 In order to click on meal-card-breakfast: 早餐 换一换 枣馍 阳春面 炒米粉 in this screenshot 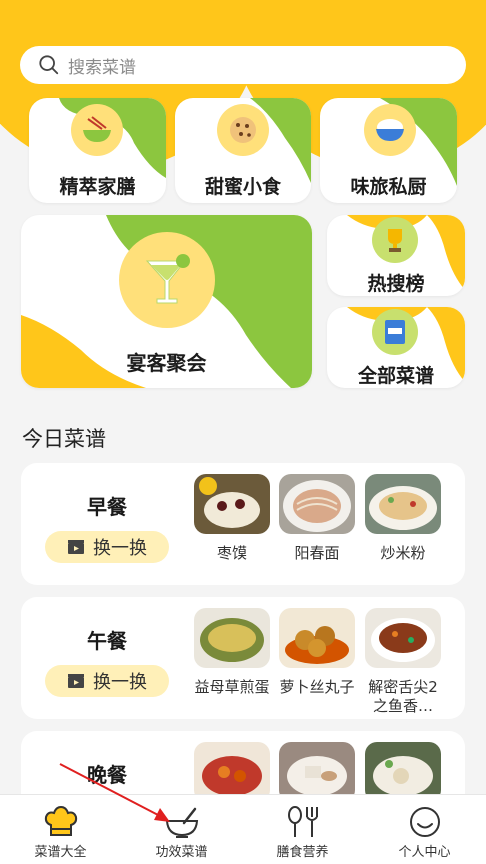, I will do `click(243, 524)`.